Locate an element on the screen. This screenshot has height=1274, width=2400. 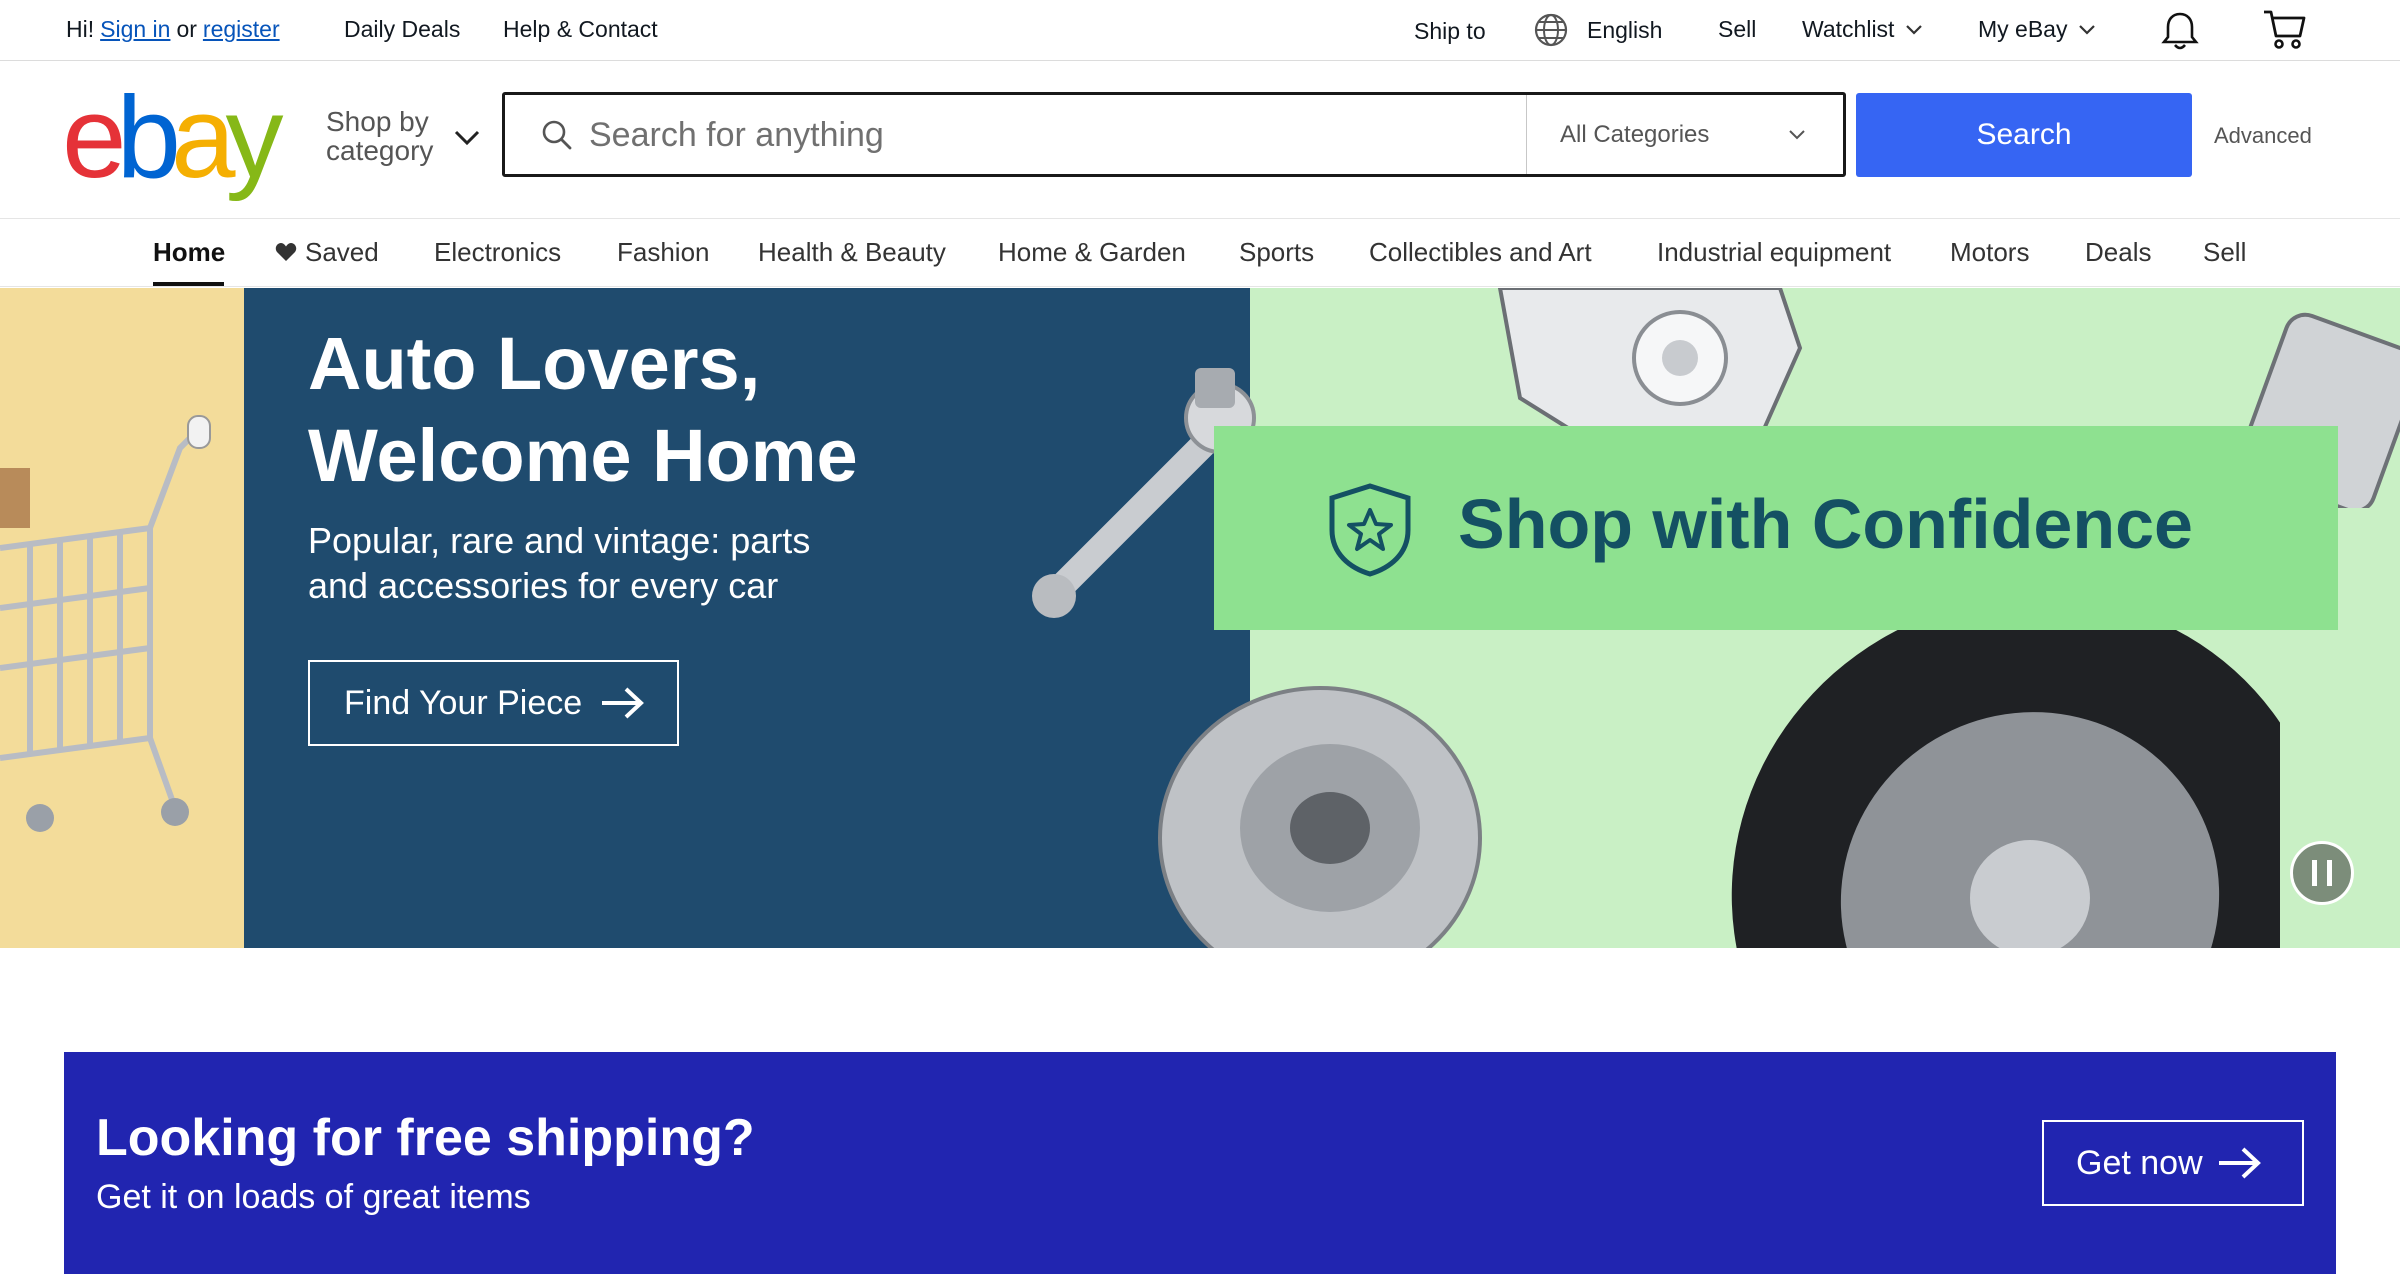
language-selector: English is located at coordinates (1597, 30).